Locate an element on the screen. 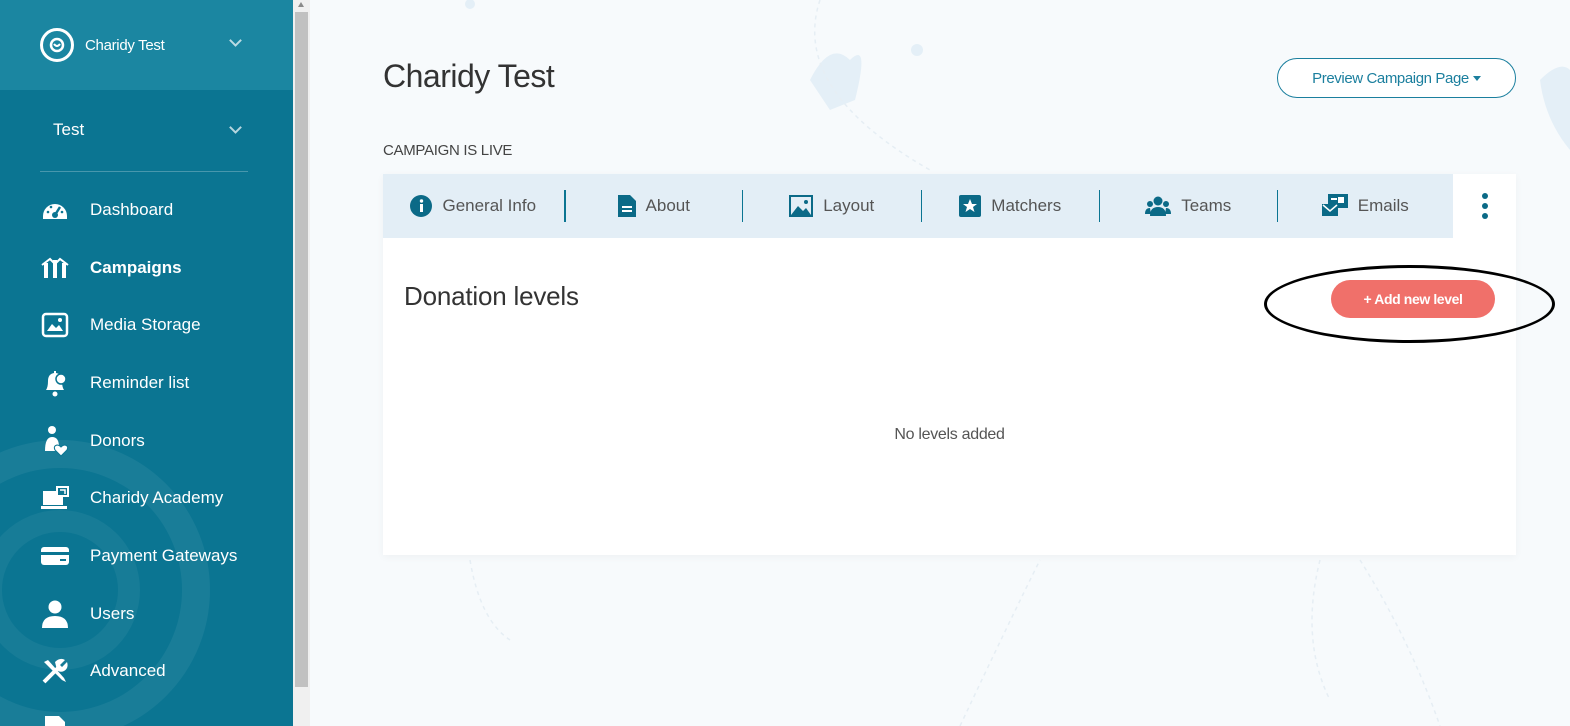 This screenshot has height=726, width=1570. sidebar-item-more is located at coordinates (146, 713).